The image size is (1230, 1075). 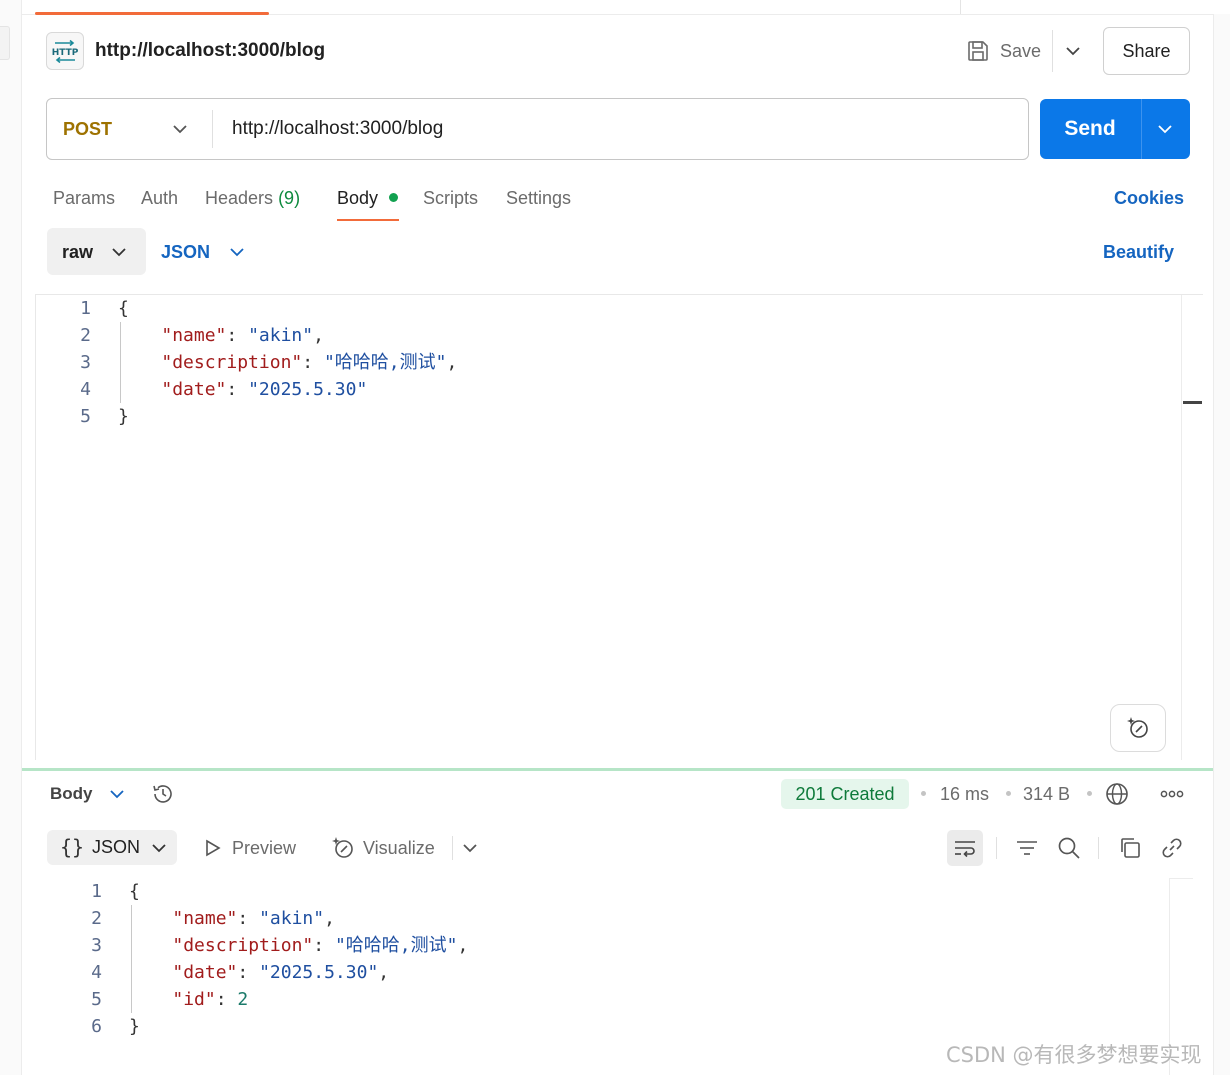 I want to click on history-icon, so click(x=163, y=794).